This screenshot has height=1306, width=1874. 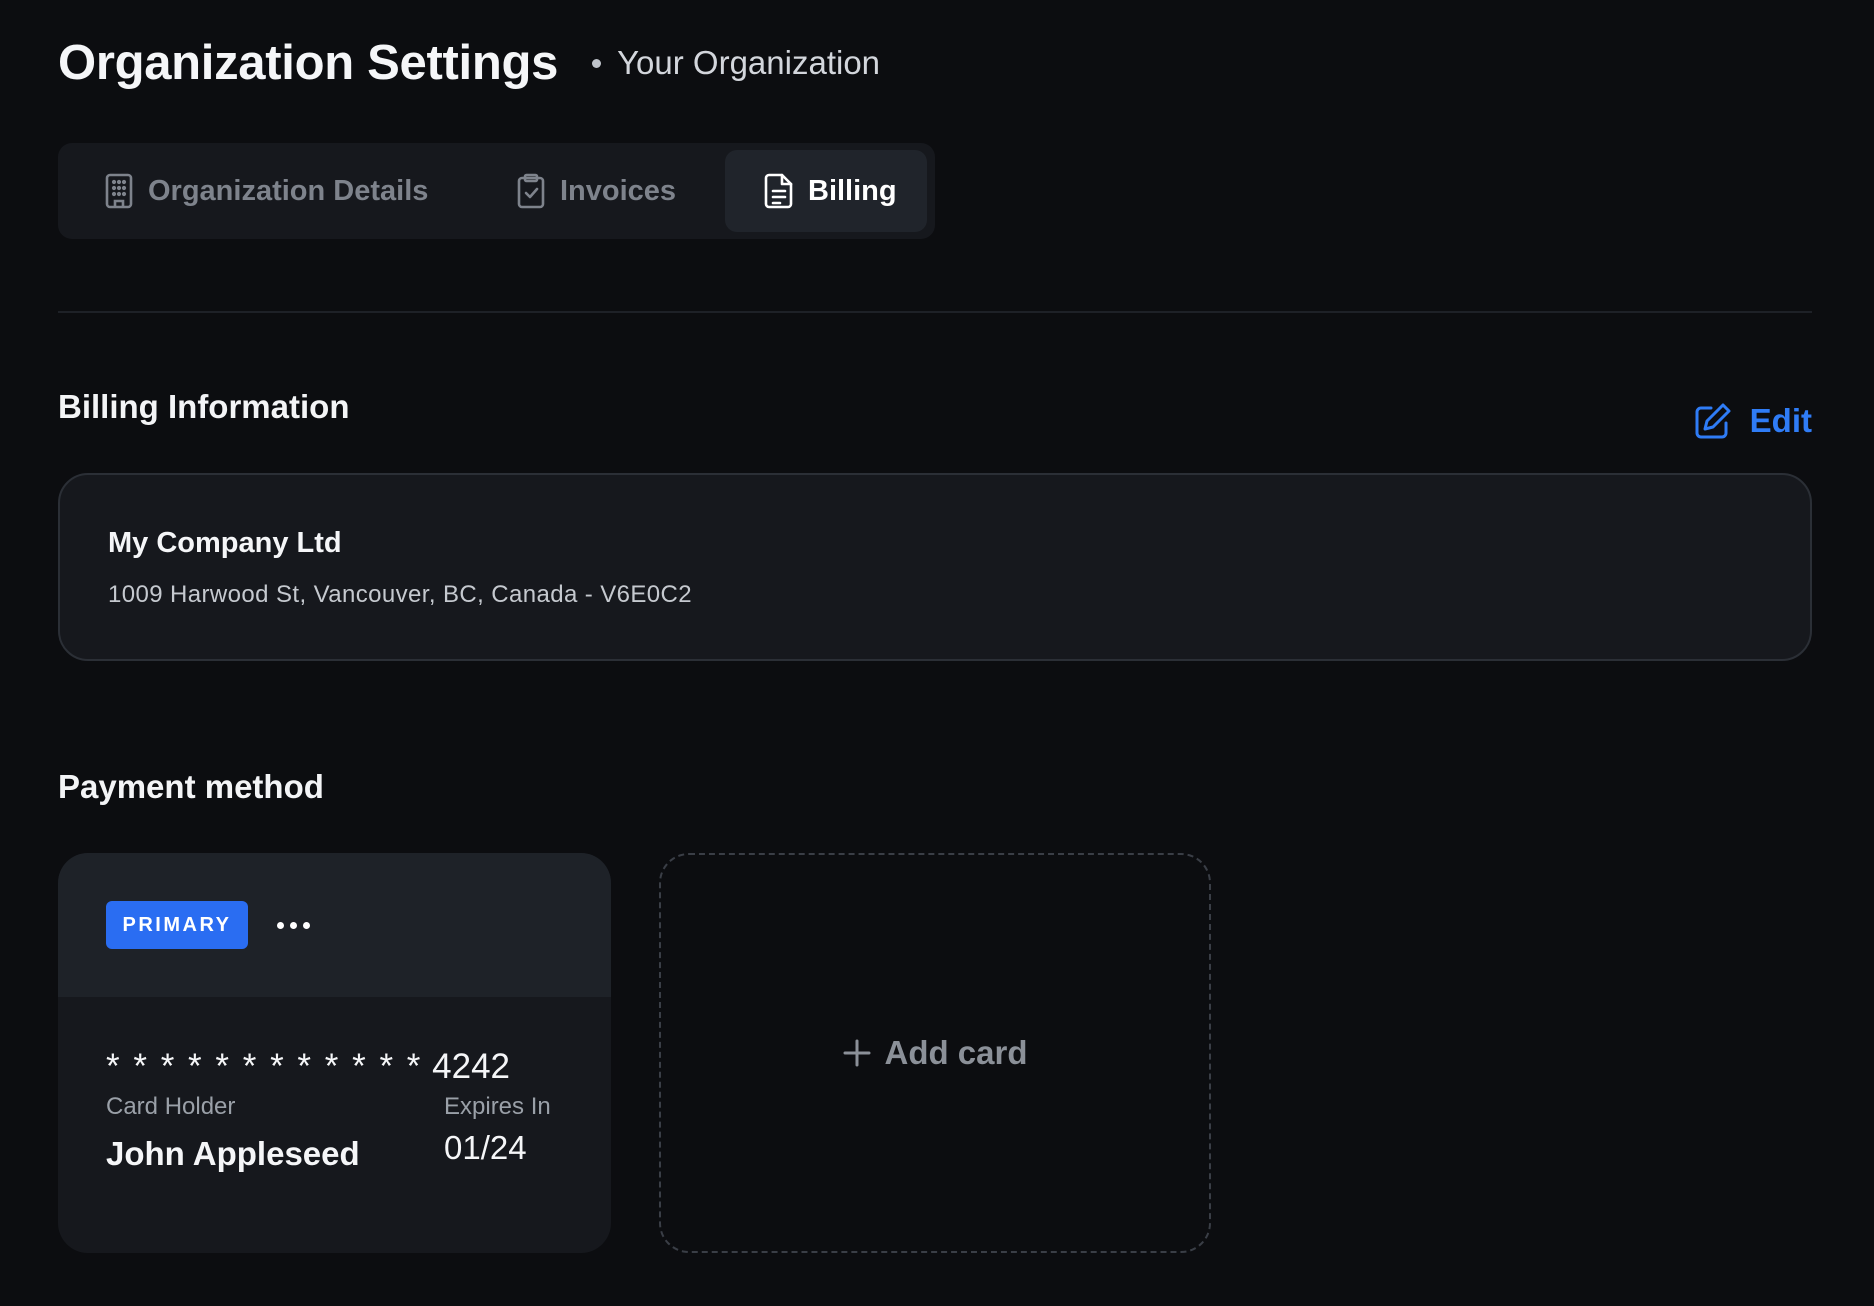 I want to click on add-card-button: Add card, so click(x=935, y=1053).